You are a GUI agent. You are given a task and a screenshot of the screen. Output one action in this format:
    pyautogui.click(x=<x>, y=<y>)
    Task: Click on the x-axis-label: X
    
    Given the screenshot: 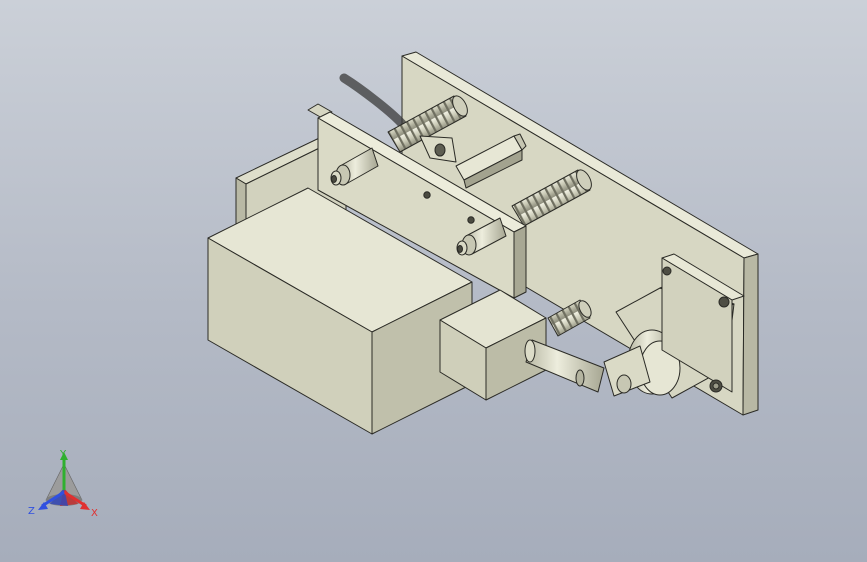 What is the action you would take?
    pyautogui.click(x=94, y=513)
    